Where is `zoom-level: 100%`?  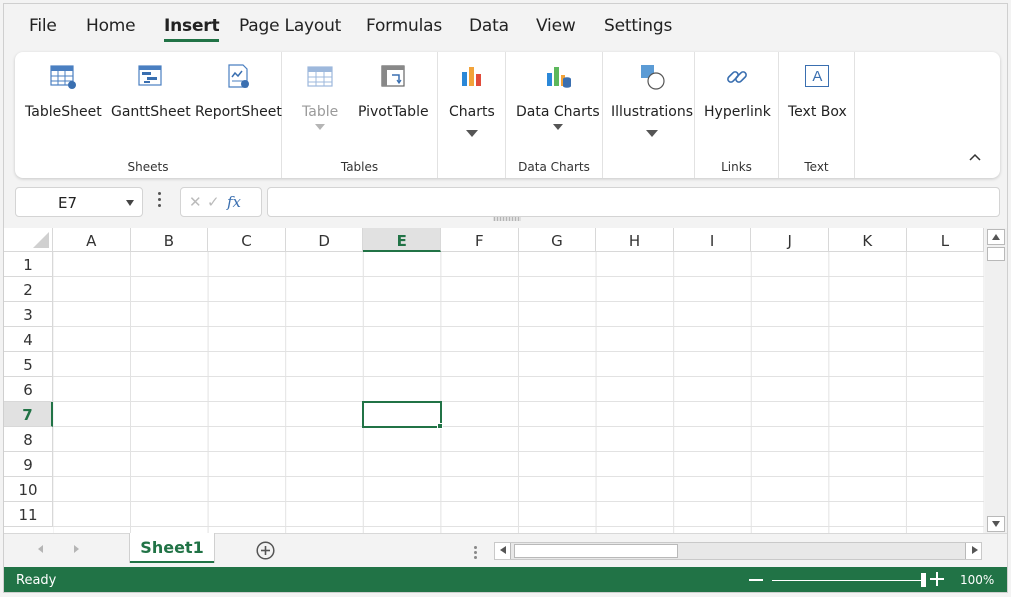 zoom-level: 100% is located at coordinates (977, 580).